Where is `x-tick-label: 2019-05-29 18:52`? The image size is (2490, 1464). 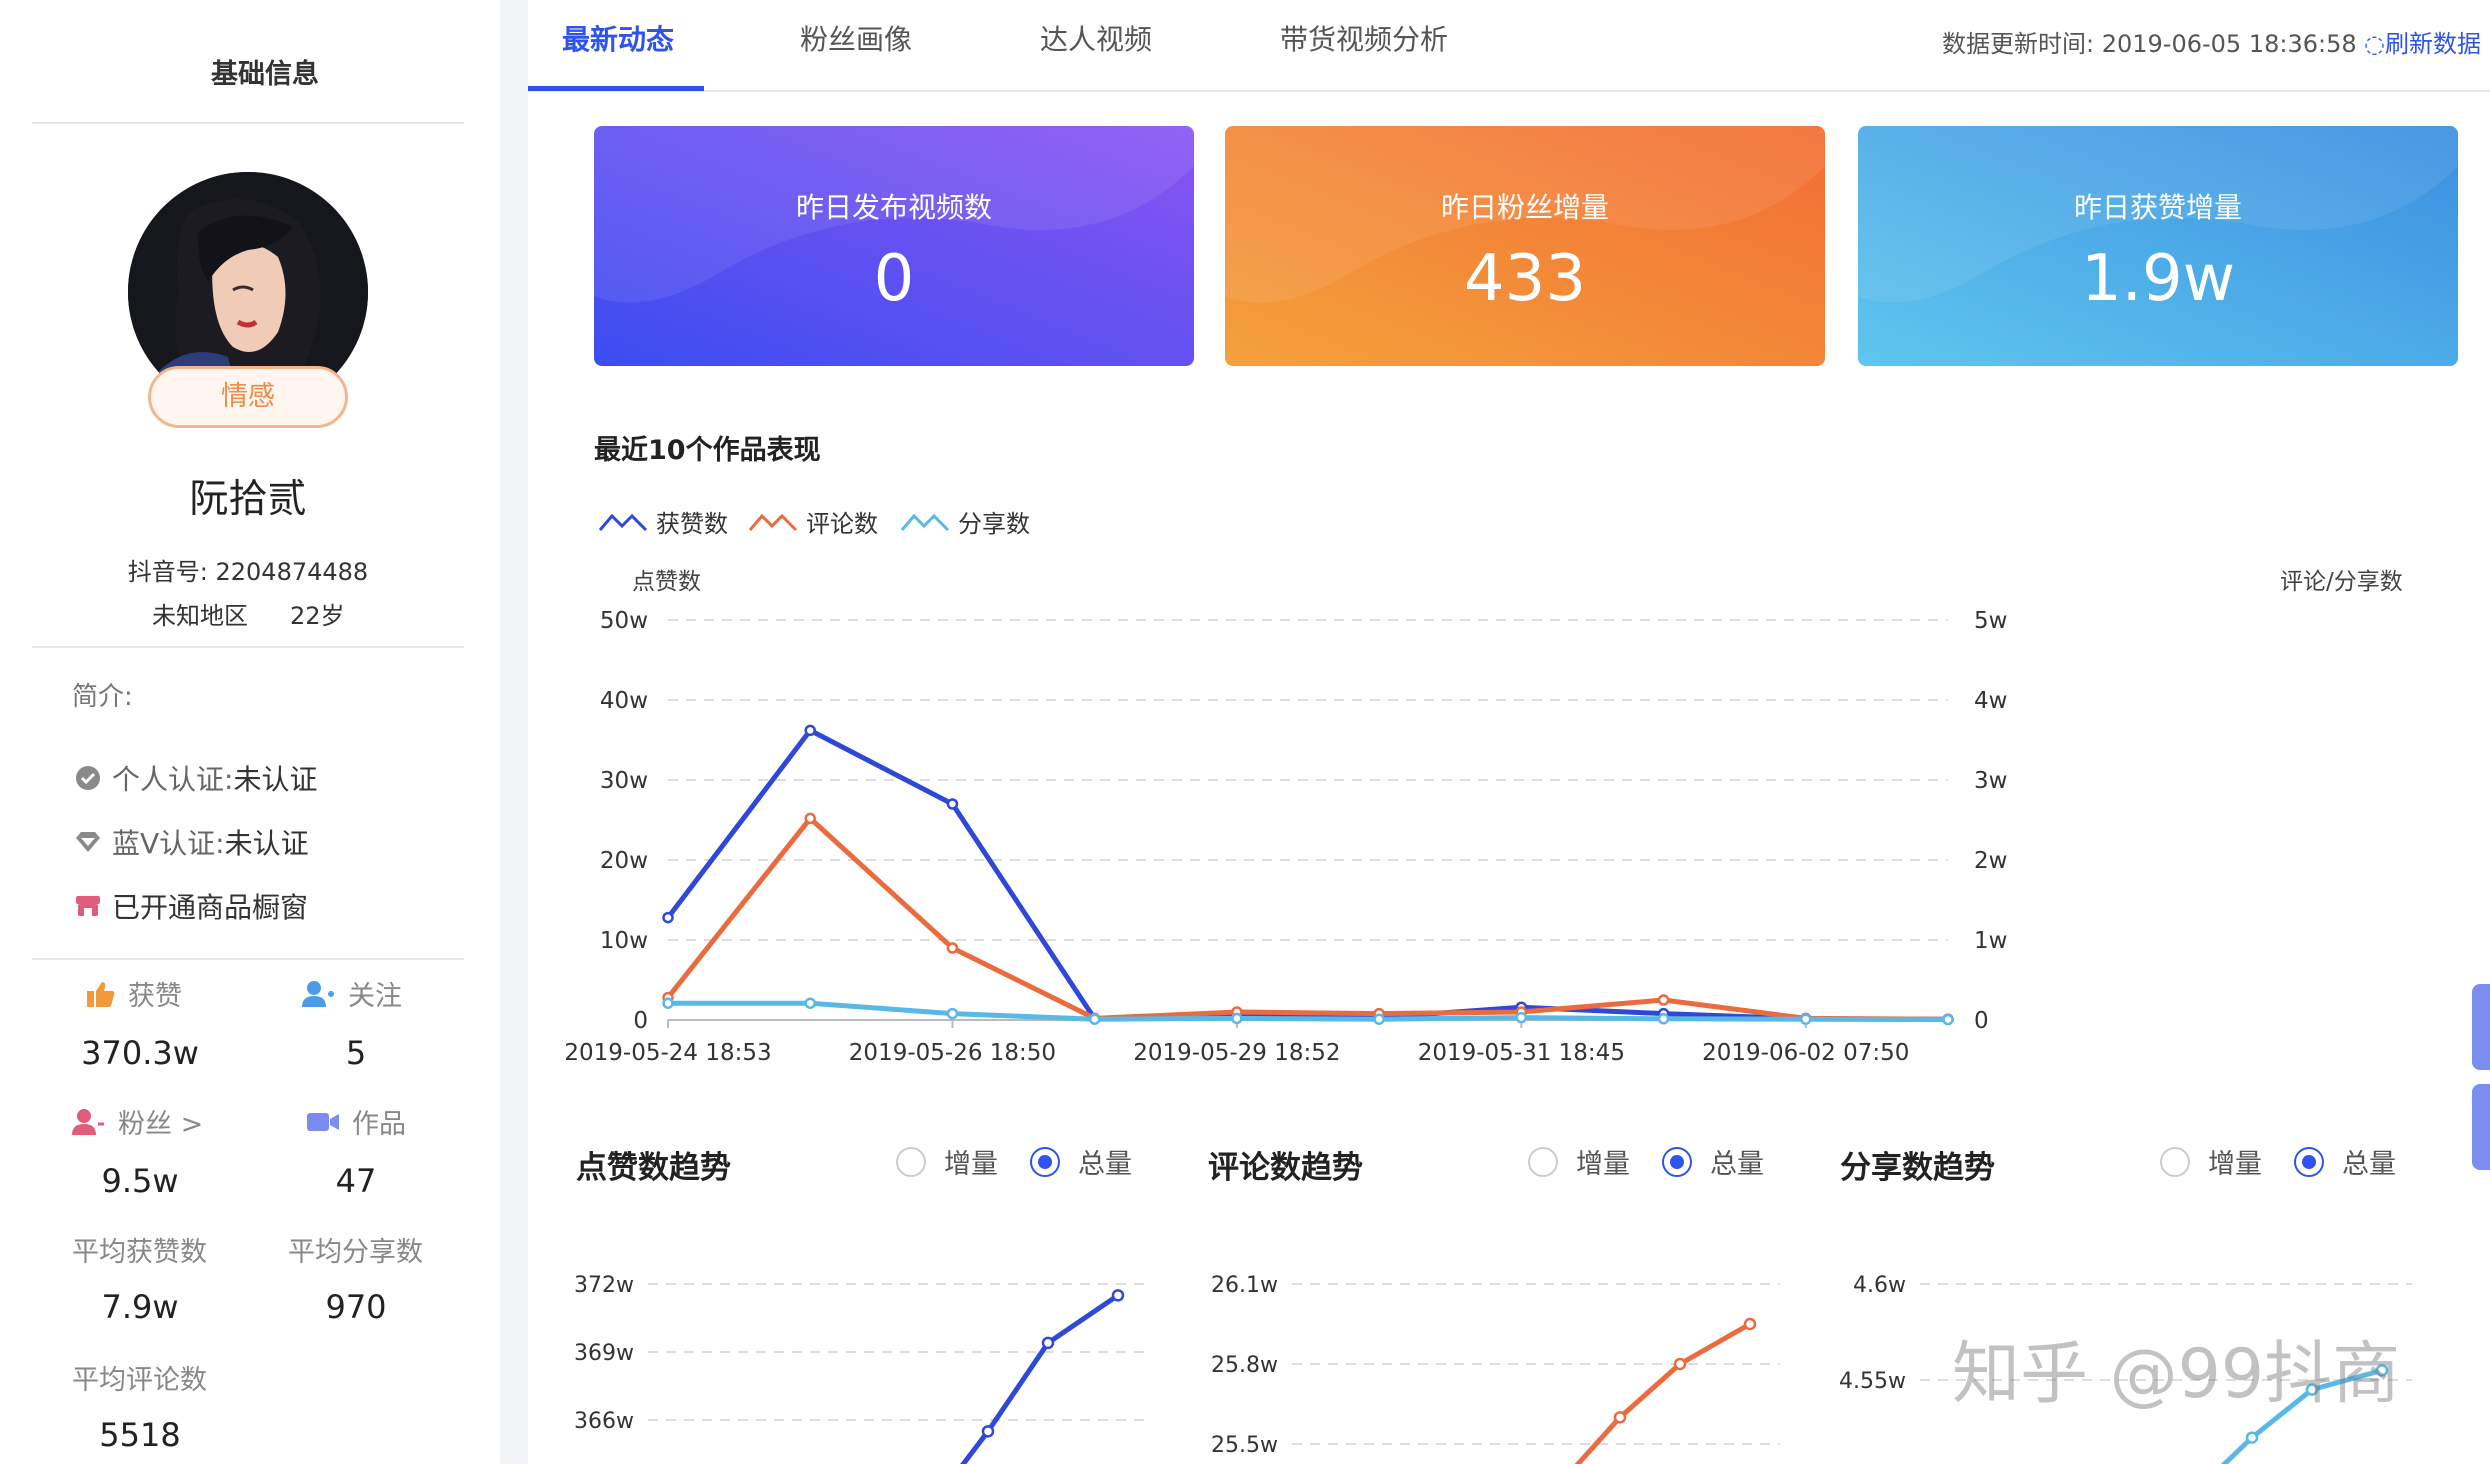 x-tick-label: 2019-05-29 18:52 is located at coordinates (1236, 1053).